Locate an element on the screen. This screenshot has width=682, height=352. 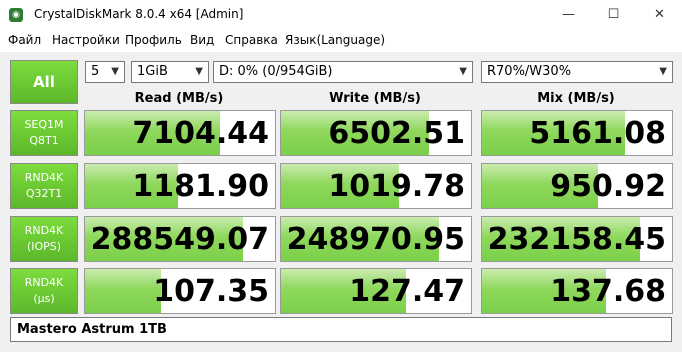
count-value: 5 is located at coordinates (95, 71).